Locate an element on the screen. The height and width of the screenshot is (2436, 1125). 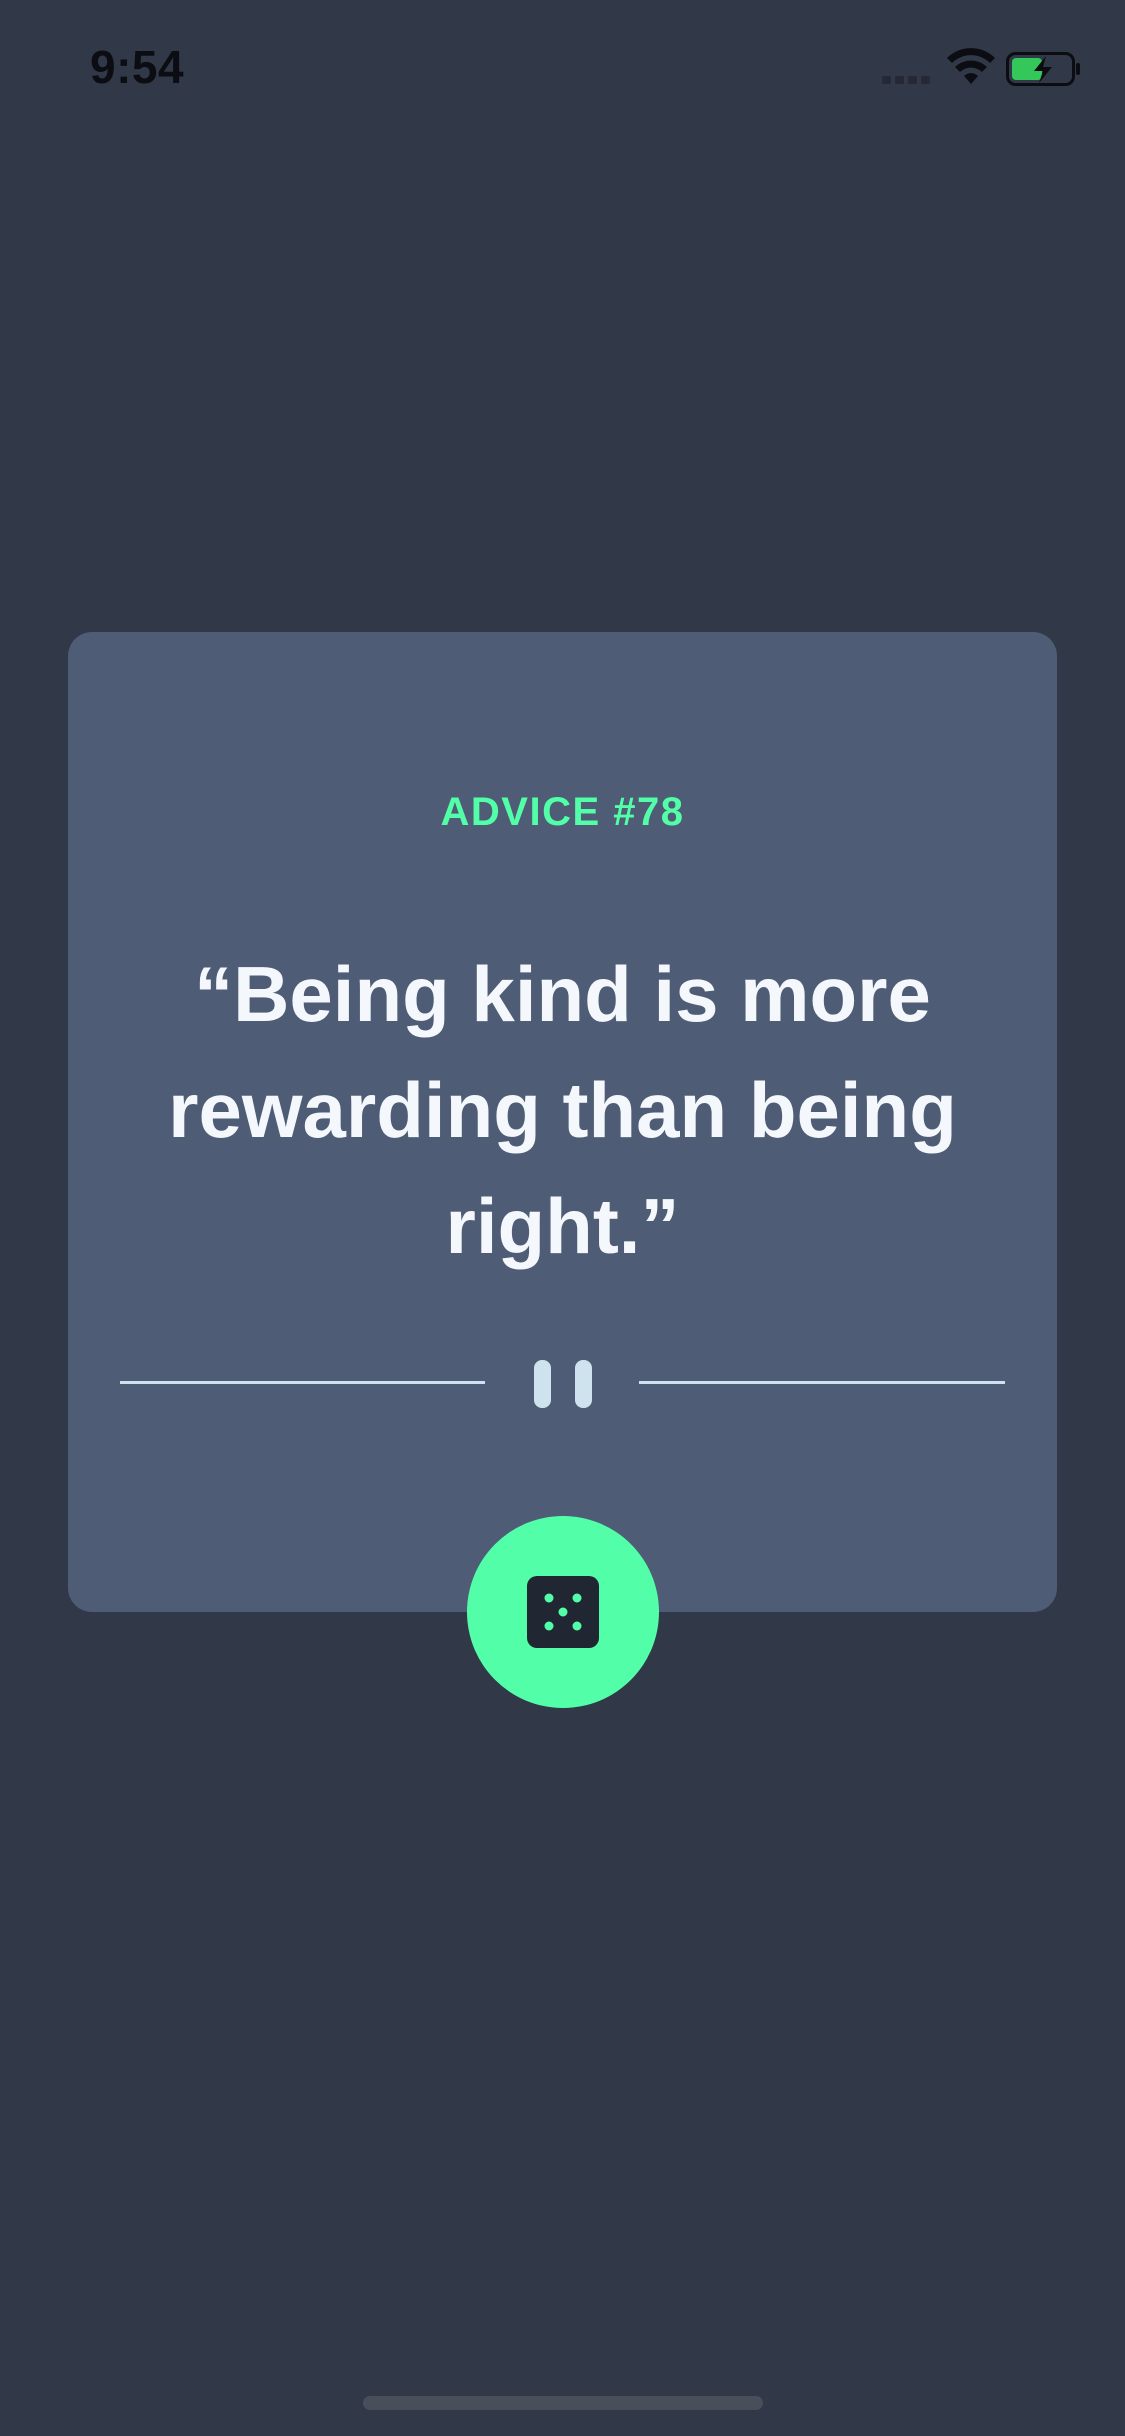
new-advice-dice-button is located at coordinates (563, 1612).